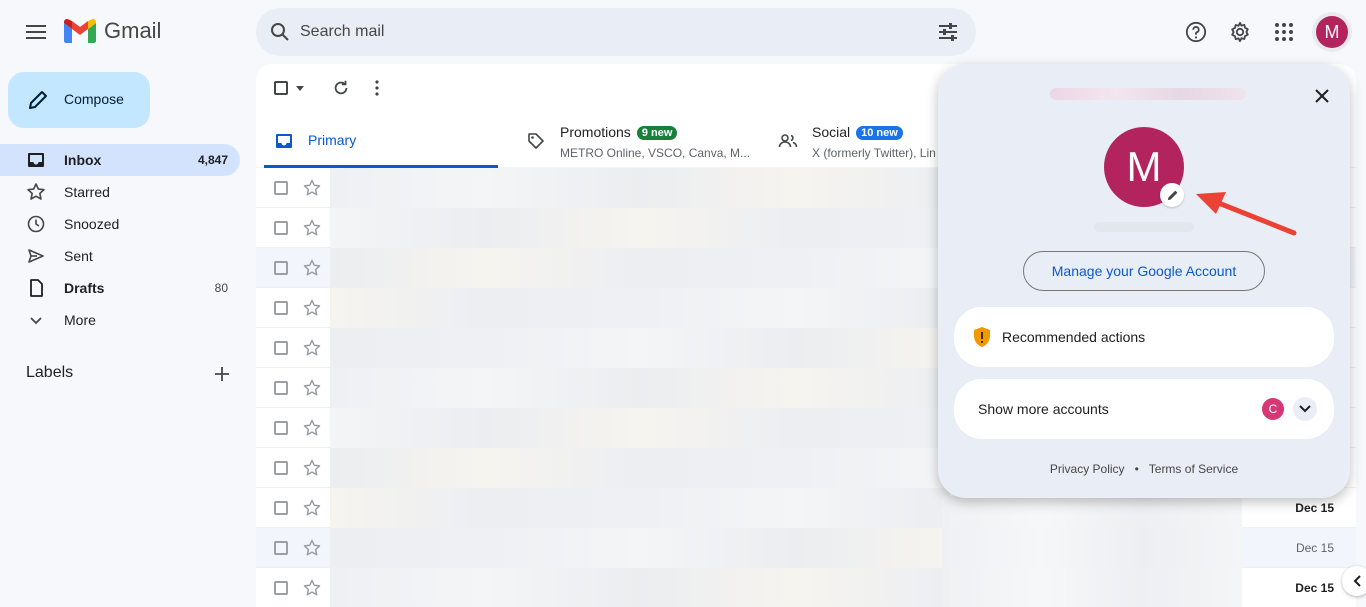 This screenshot has width=1366, height=607. Describe the element at coordinates (948, 32) in the screenshot. I see `search-options-icon` at that location.